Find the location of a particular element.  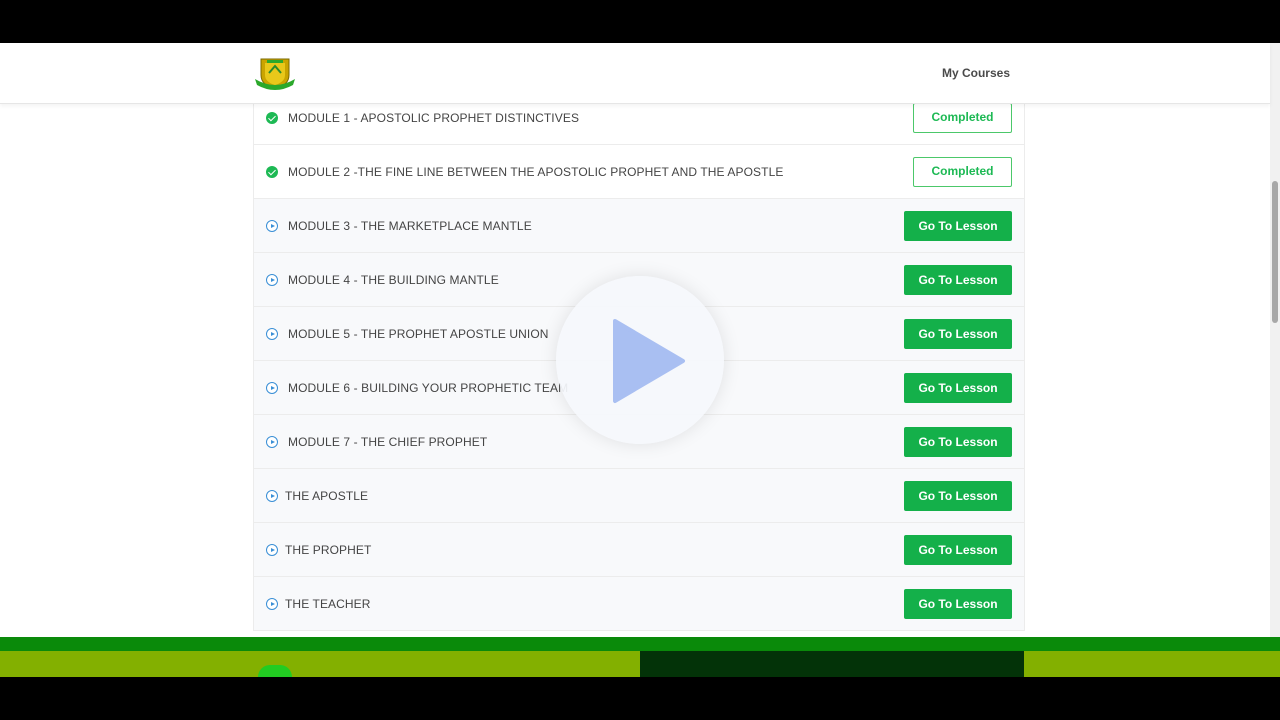

my-courses-link: My Courses is located at coordinates (976, 73).